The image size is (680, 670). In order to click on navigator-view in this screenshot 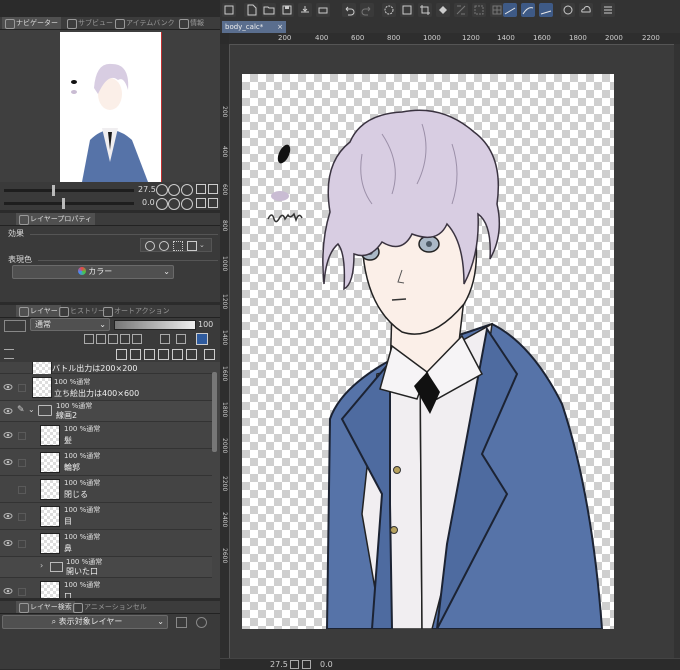, I will do `click(110, 106)`.